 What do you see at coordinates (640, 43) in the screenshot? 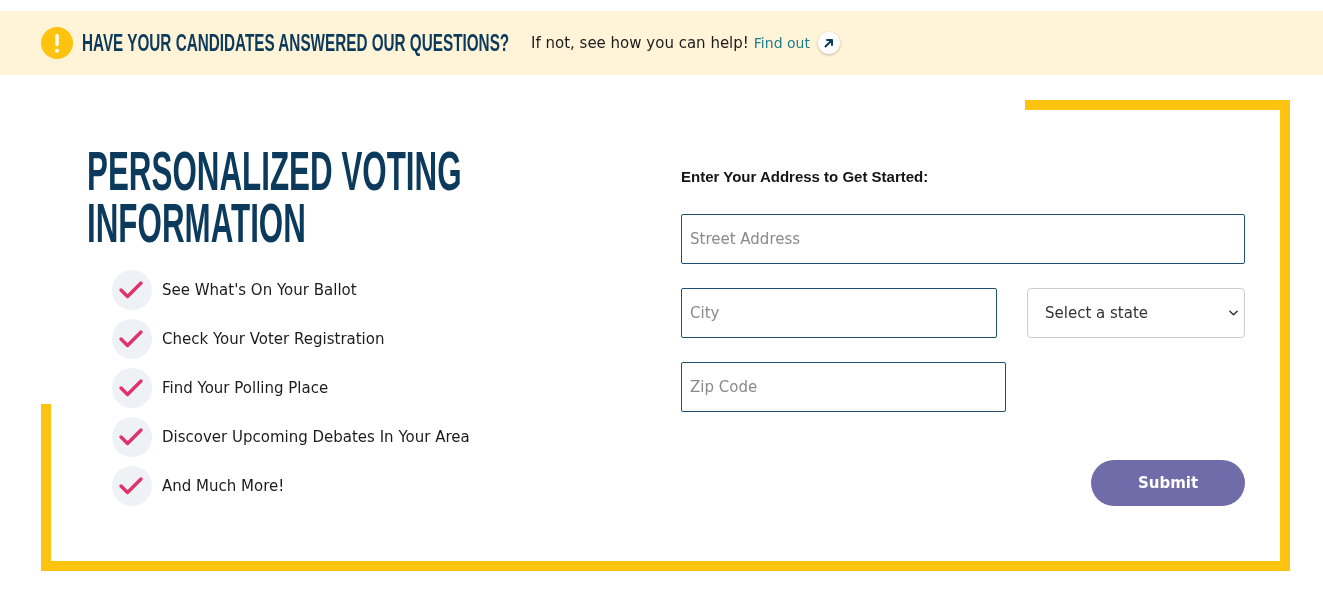
I see `banner-text: If not, see how you can help!` at bounding box center [640, 43].